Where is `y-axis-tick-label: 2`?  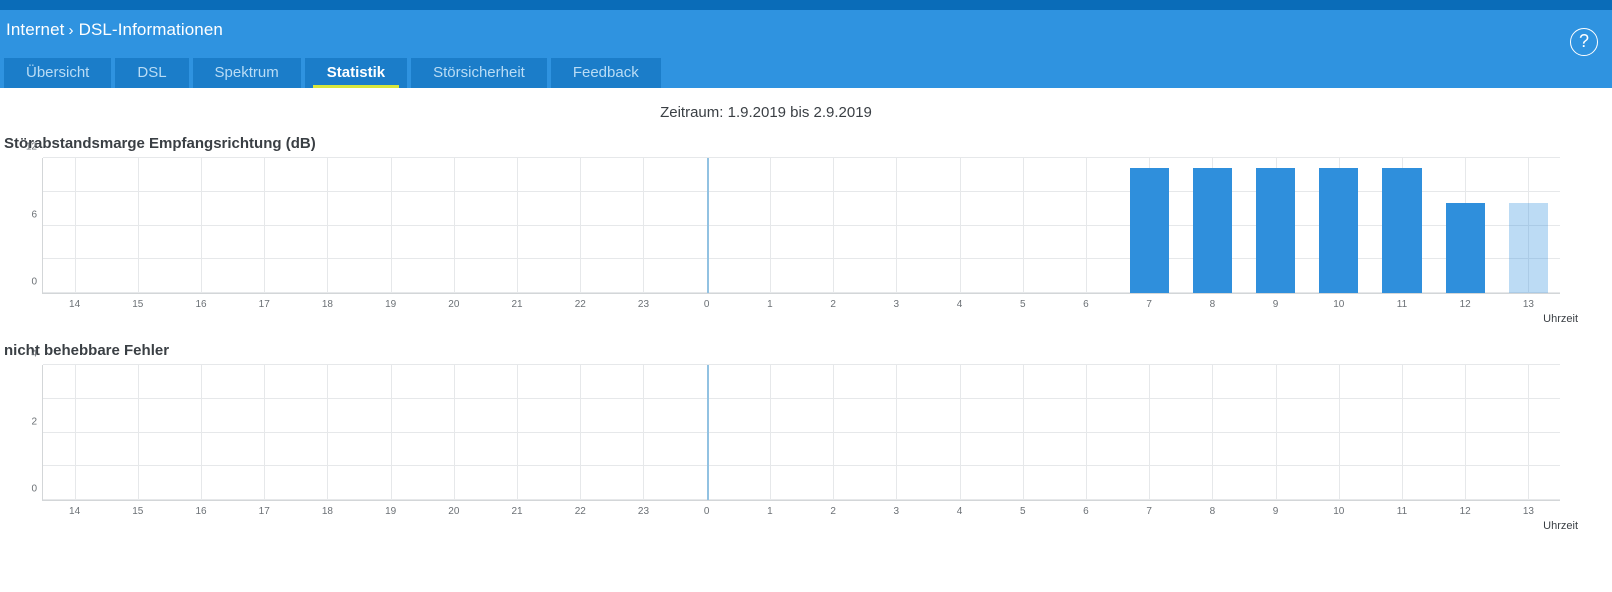
y-axis-tick-label: 2 is located at coordinates (34, 421).